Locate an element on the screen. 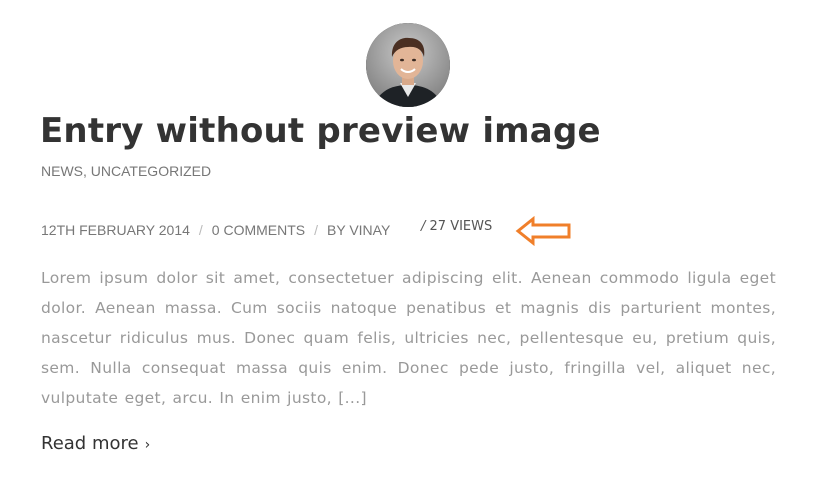 Image resolution: width=837 pixels, height=495 pixels. post-meta: 12TH FEBRUARY 2014 / 0 COMMENTS / BY VINAY is located at coordinates (215, 230).